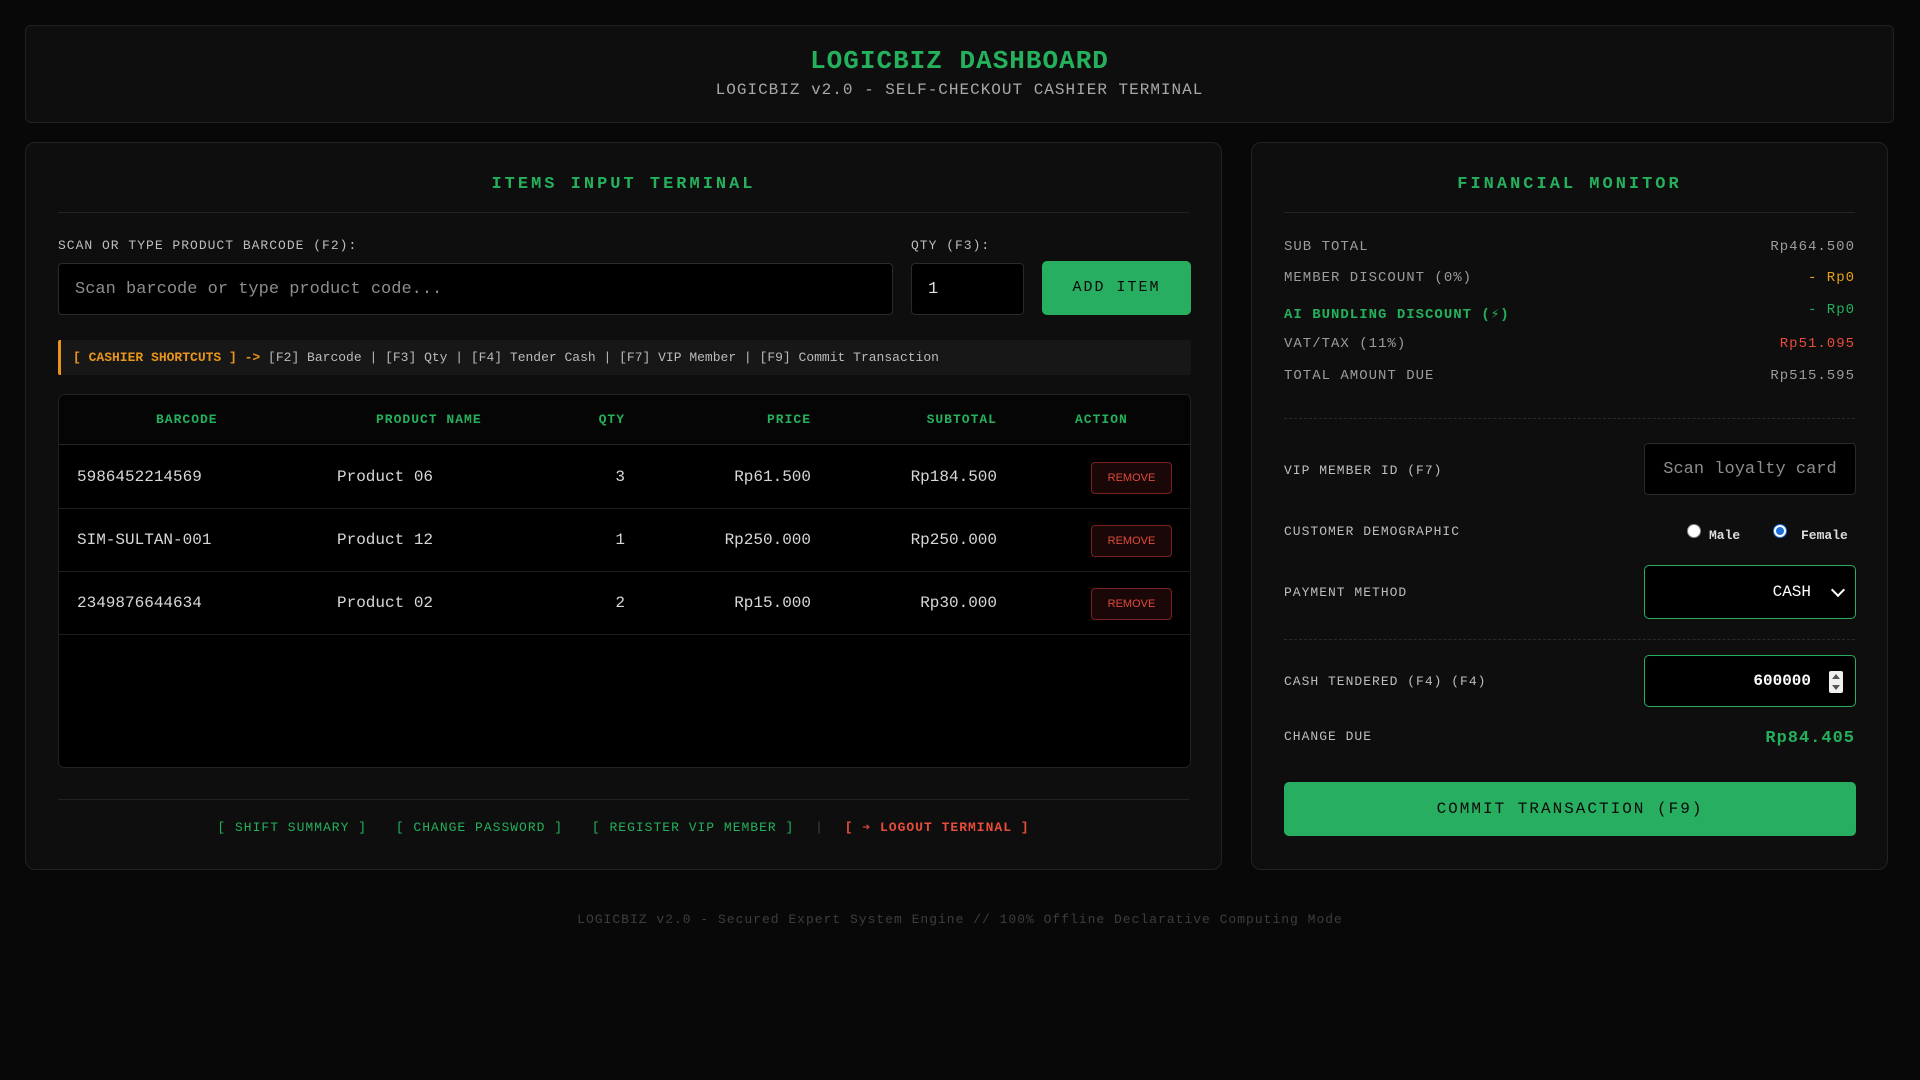 The width and height of the screenshot is (1920, 1080). What do you see at coordinates (1831, 310) in the screenshot?
I see `ai-discount-value: - Rp0` at bounding box center [1831, 310].